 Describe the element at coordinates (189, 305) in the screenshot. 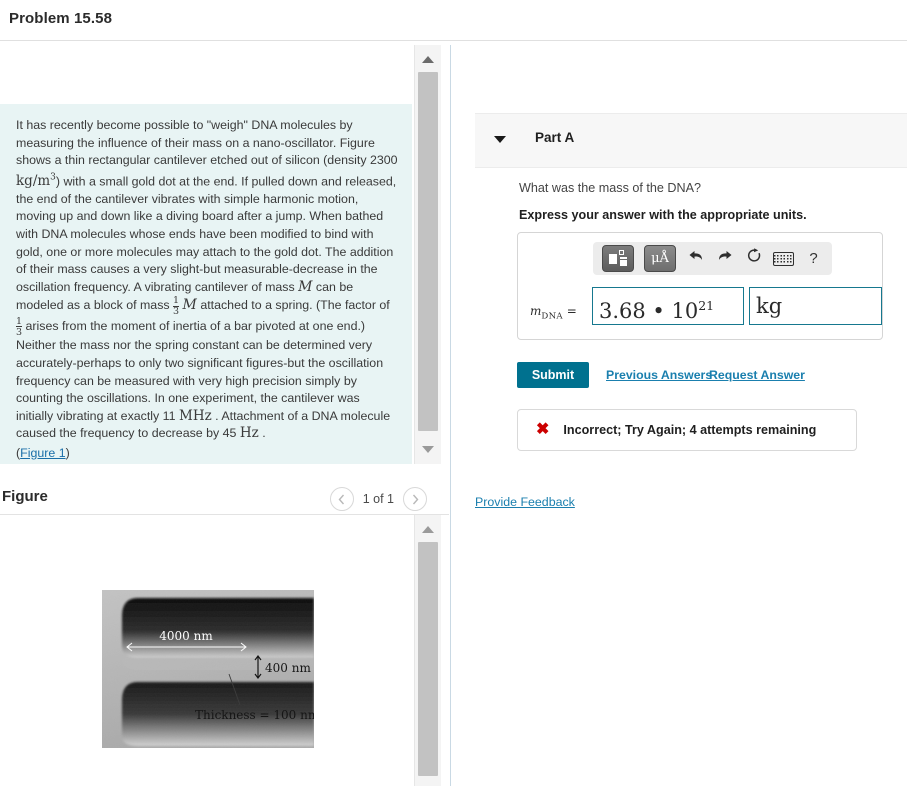

I see `mass-symbol-2: M` at that location.